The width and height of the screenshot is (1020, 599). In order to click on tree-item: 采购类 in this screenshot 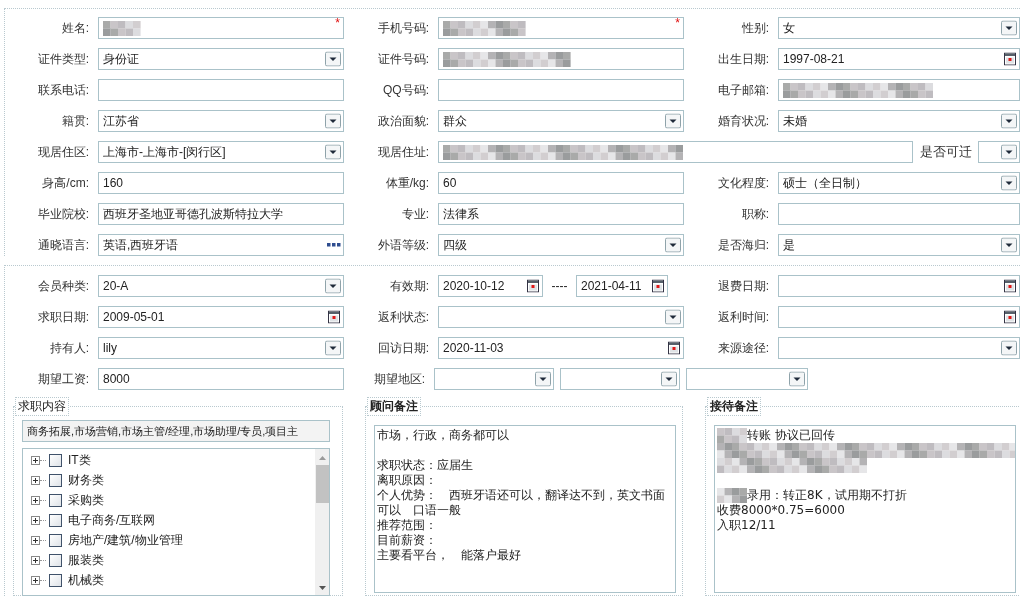, I will do `click(86, 500)`.